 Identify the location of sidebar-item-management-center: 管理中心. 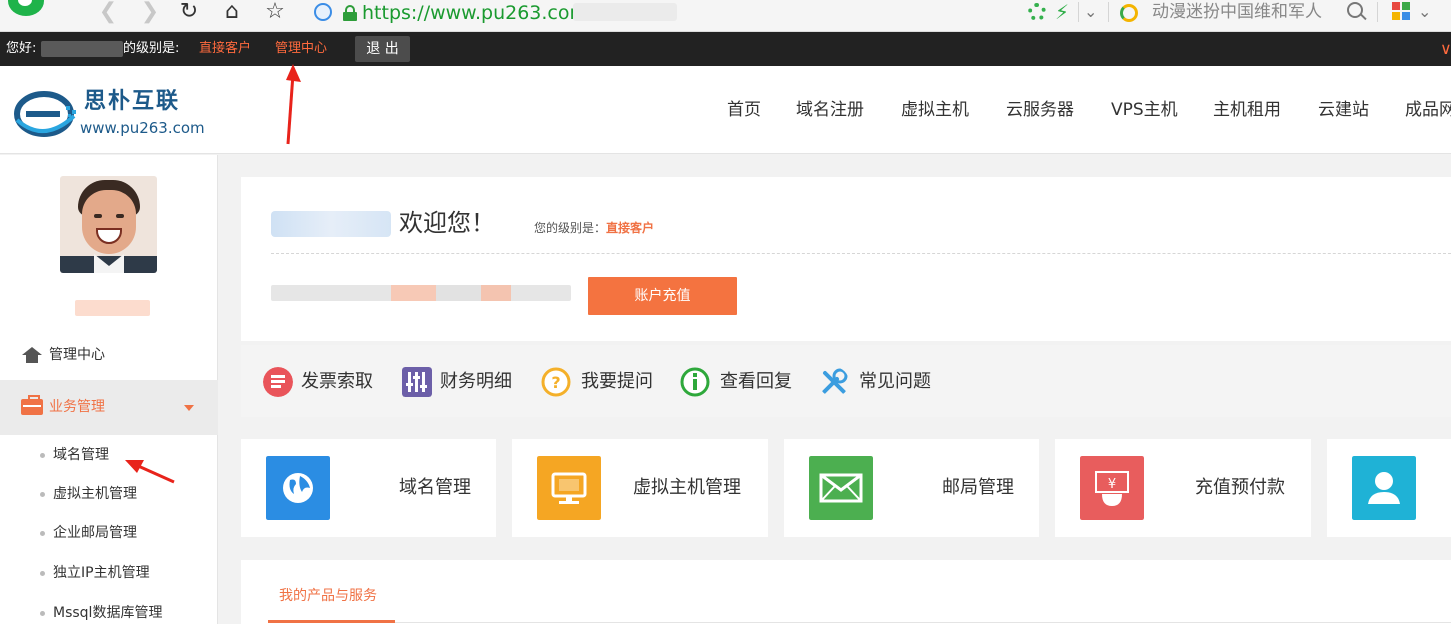
(109, 355).